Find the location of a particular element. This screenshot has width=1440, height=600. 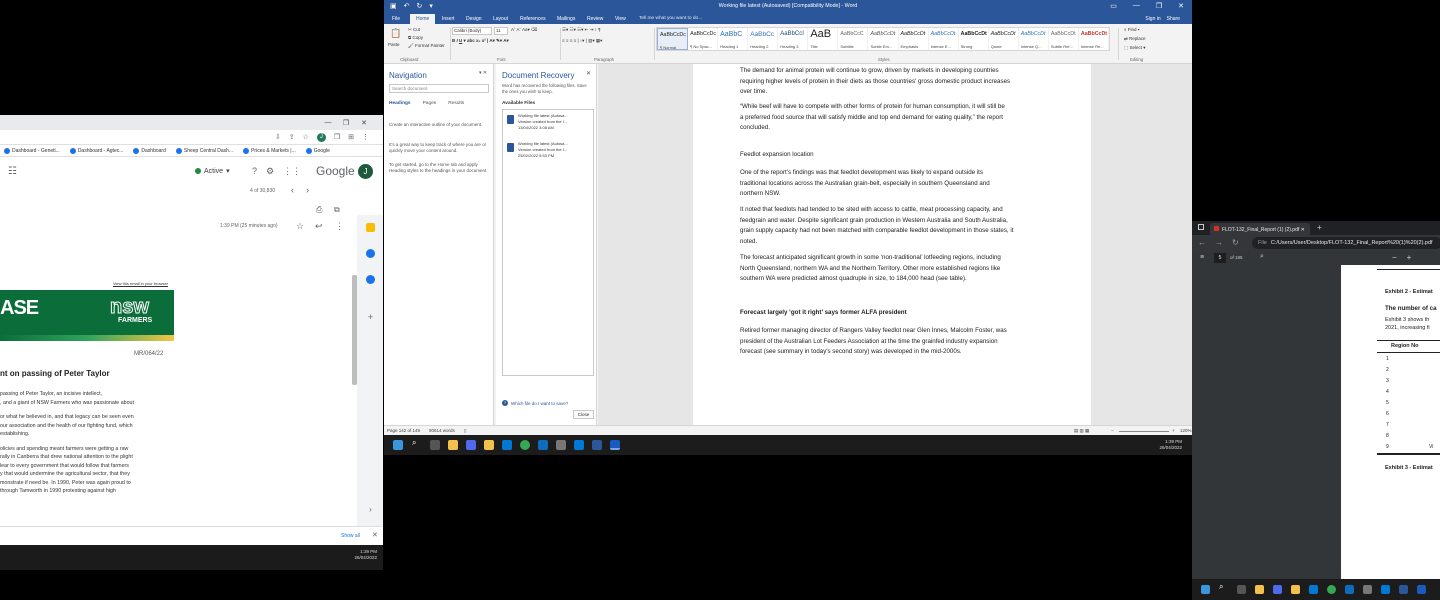

photos-icon is located at coordinates (579, 445).